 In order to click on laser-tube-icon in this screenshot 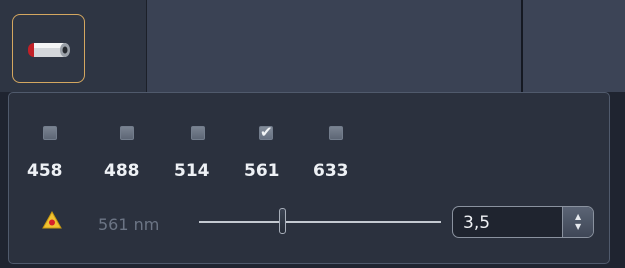, I will do `click(49, 50)`.